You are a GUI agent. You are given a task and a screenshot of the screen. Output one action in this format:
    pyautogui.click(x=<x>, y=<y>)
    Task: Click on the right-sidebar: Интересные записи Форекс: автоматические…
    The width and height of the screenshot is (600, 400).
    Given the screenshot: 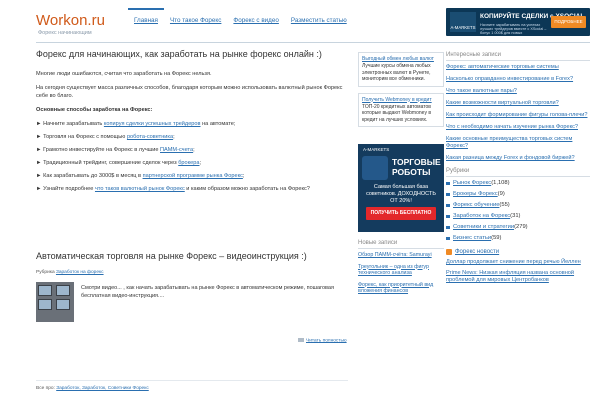 What is the action you would take?
    pyautogui.click(x=518, y=170)
    